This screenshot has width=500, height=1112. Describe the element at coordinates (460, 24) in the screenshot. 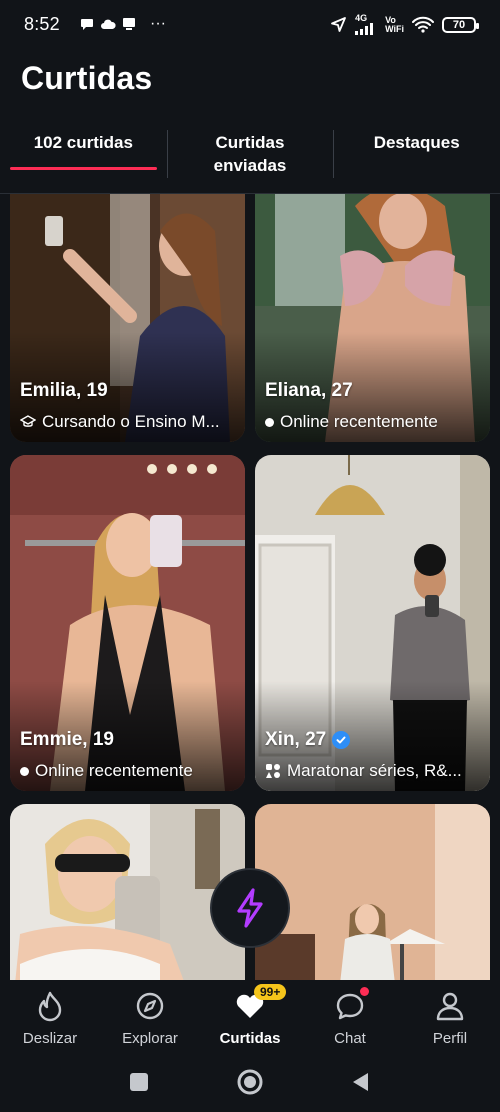

I see `battery-icon: 70` at that location.